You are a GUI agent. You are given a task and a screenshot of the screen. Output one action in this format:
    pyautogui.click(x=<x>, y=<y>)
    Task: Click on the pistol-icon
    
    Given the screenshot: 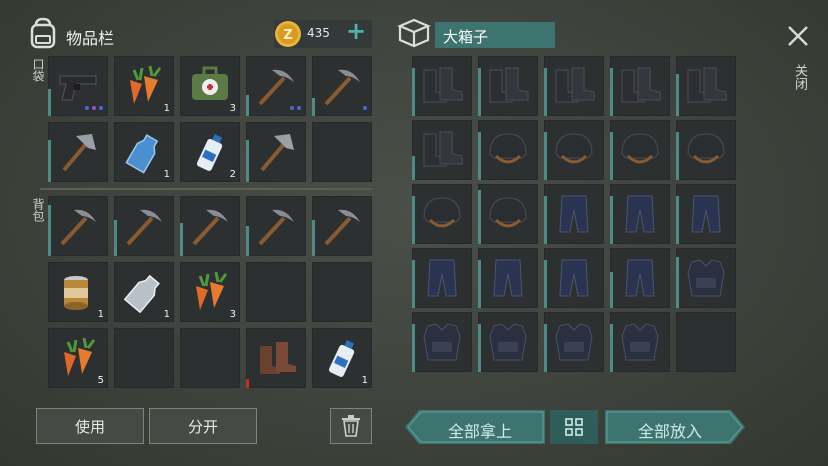 What is the action you would take?
    pyautogui.click(x=78, y=88)
    